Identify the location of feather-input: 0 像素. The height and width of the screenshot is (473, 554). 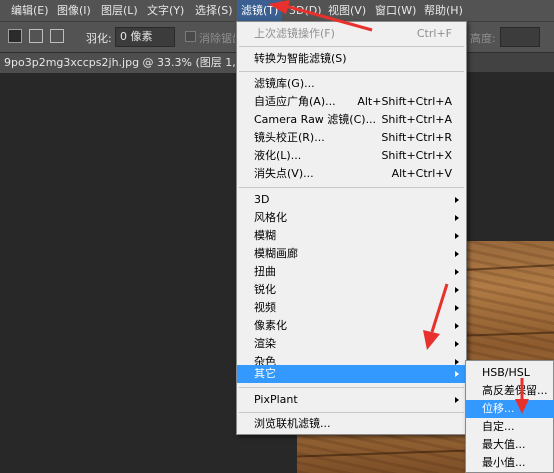
(145, 37).